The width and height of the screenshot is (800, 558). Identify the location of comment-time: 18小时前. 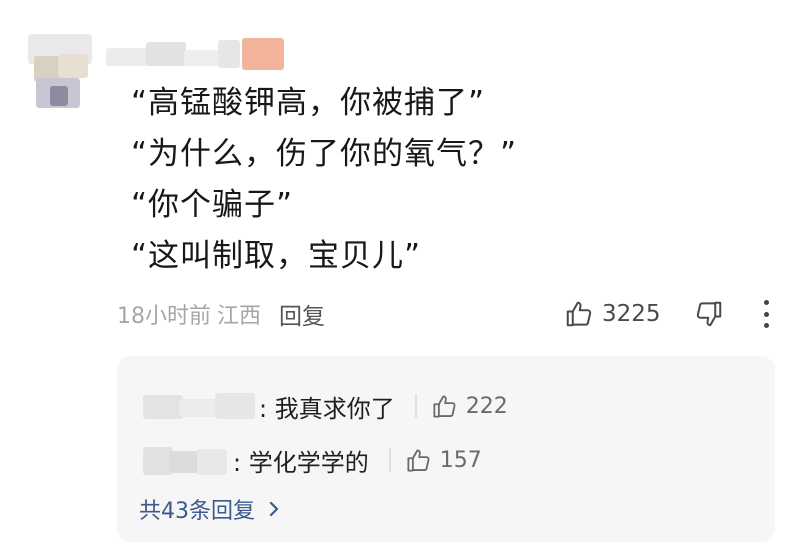
(164, 316).